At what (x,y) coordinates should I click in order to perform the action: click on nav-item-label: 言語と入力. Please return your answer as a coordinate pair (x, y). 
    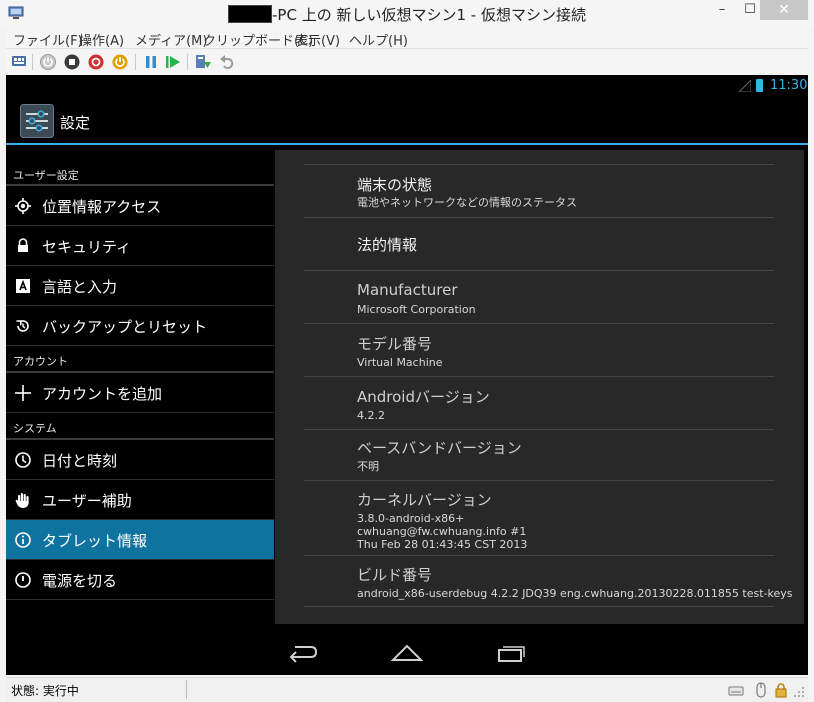
    Looking at the image, I should click on (80, 287).